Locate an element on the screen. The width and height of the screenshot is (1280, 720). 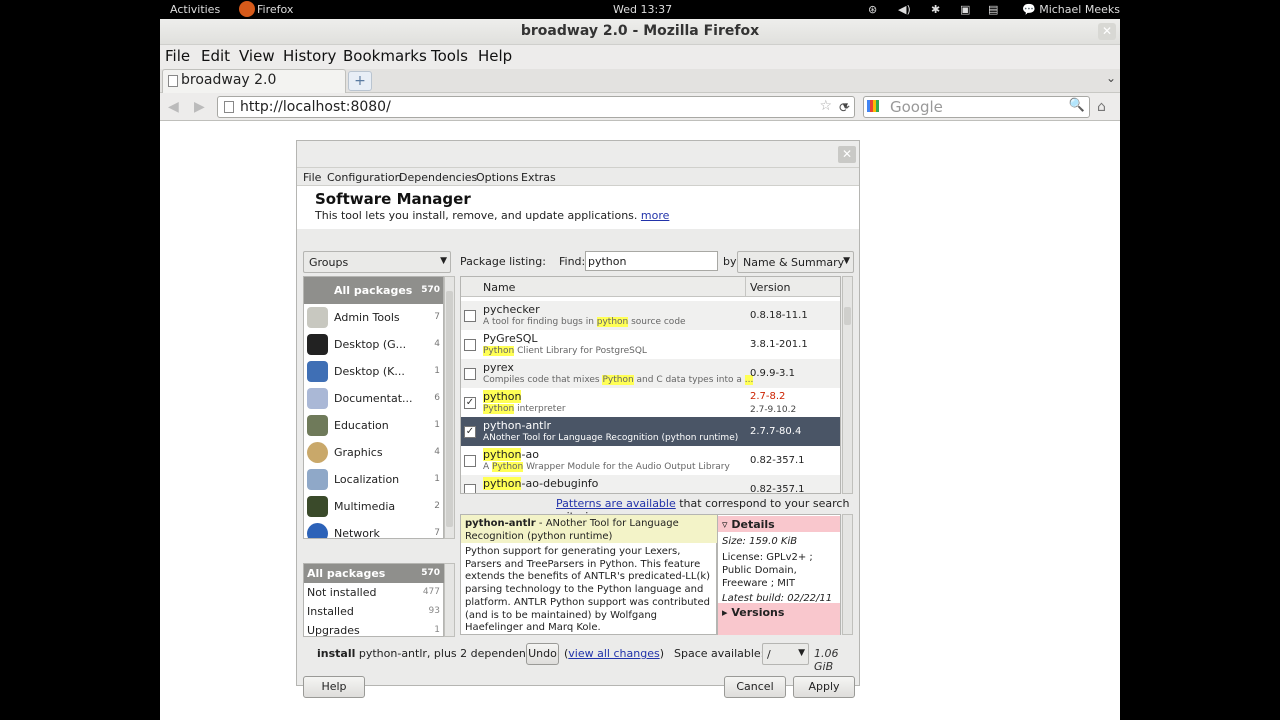
dialog-menu-extras: Extras is located at coordinates (538, 177).